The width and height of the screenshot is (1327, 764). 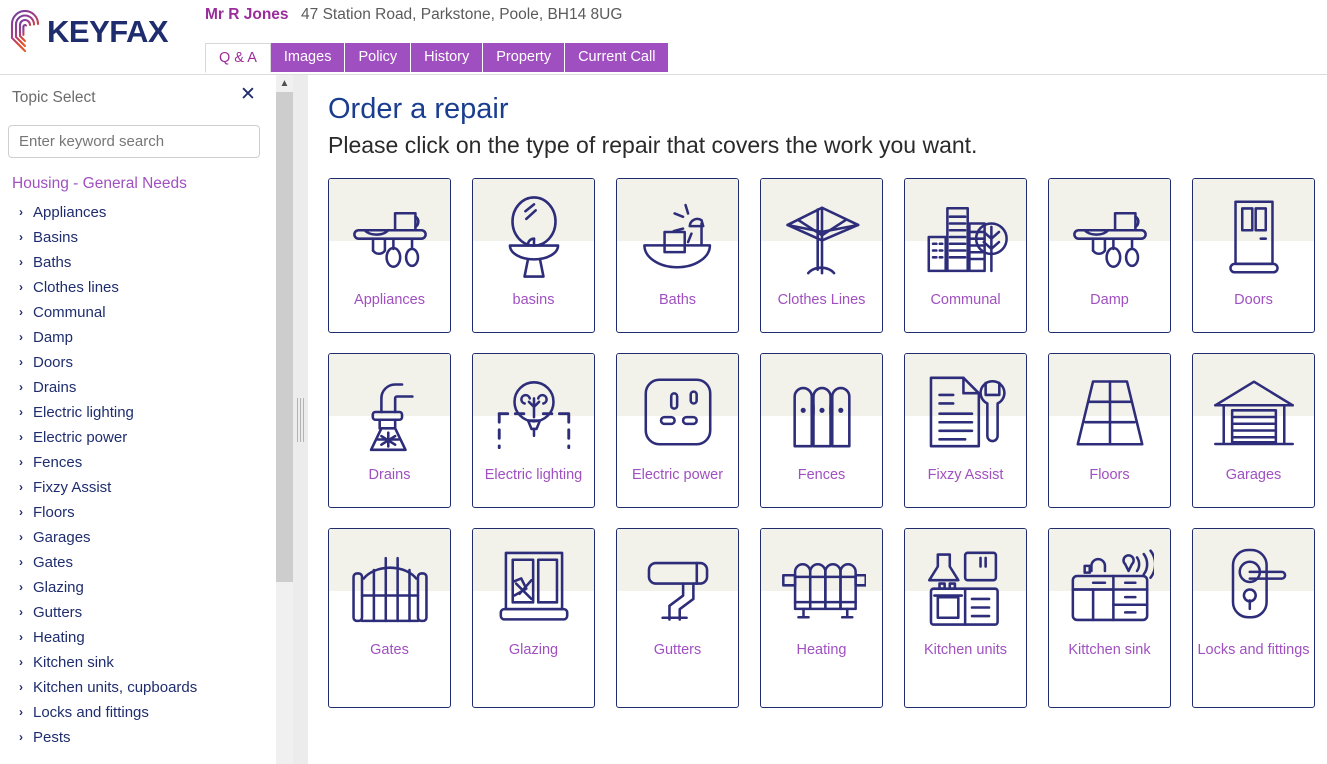 I want to click on panel-splitter, so click(x=300, y=419).